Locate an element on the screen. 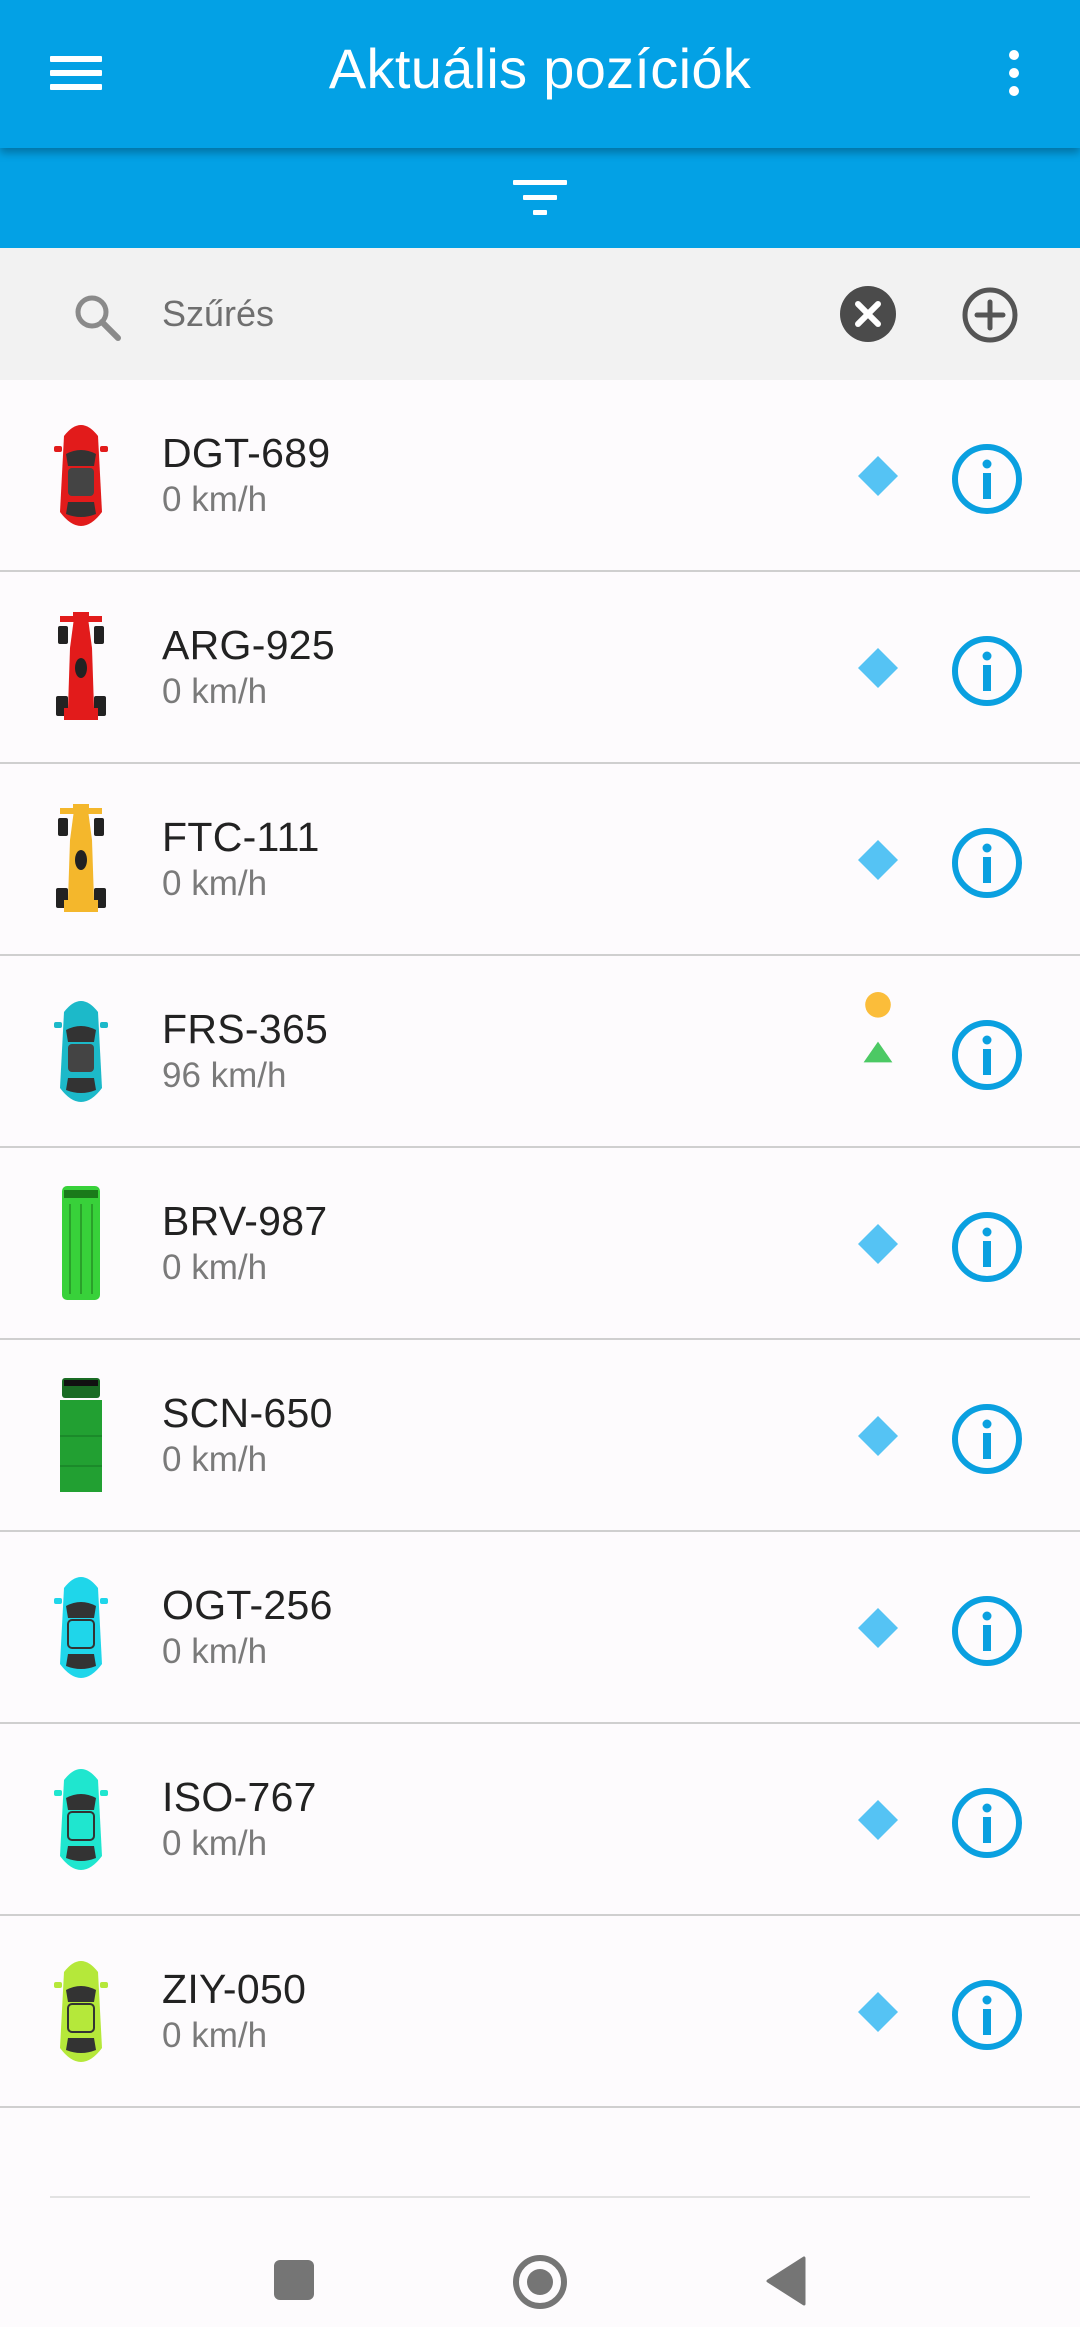 This screenshot has width=1080, height=2327. teal-convertible-icon is located at coordinates (81, 1051).